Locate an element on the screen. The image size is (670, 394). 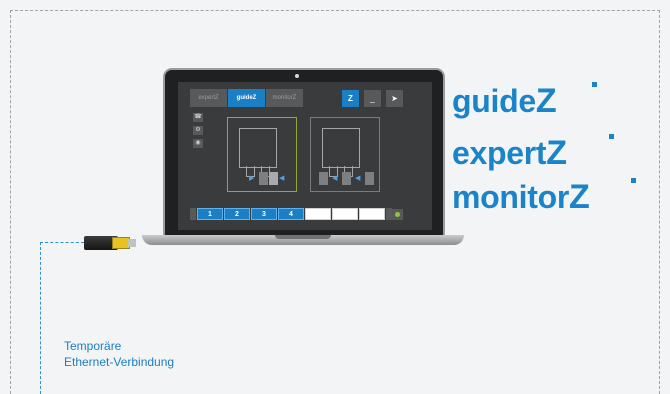
exit-icon: ➤ is located at coordinates (394, 98).